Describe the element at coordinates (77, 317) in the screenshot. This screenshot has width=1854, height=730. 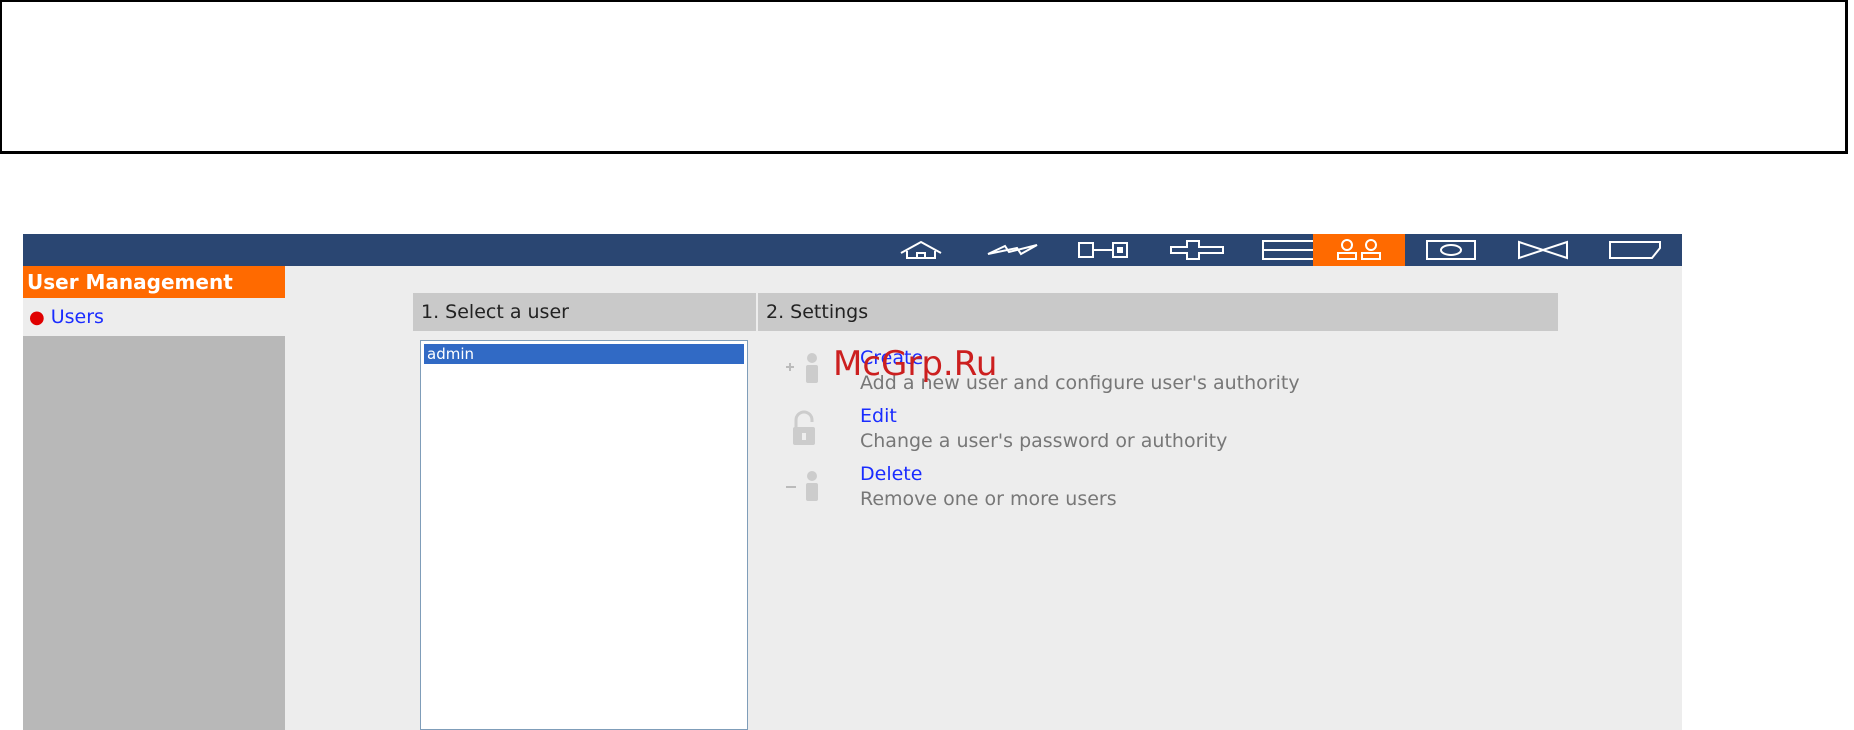
I see `sidebar-item-label: Users` at that location.